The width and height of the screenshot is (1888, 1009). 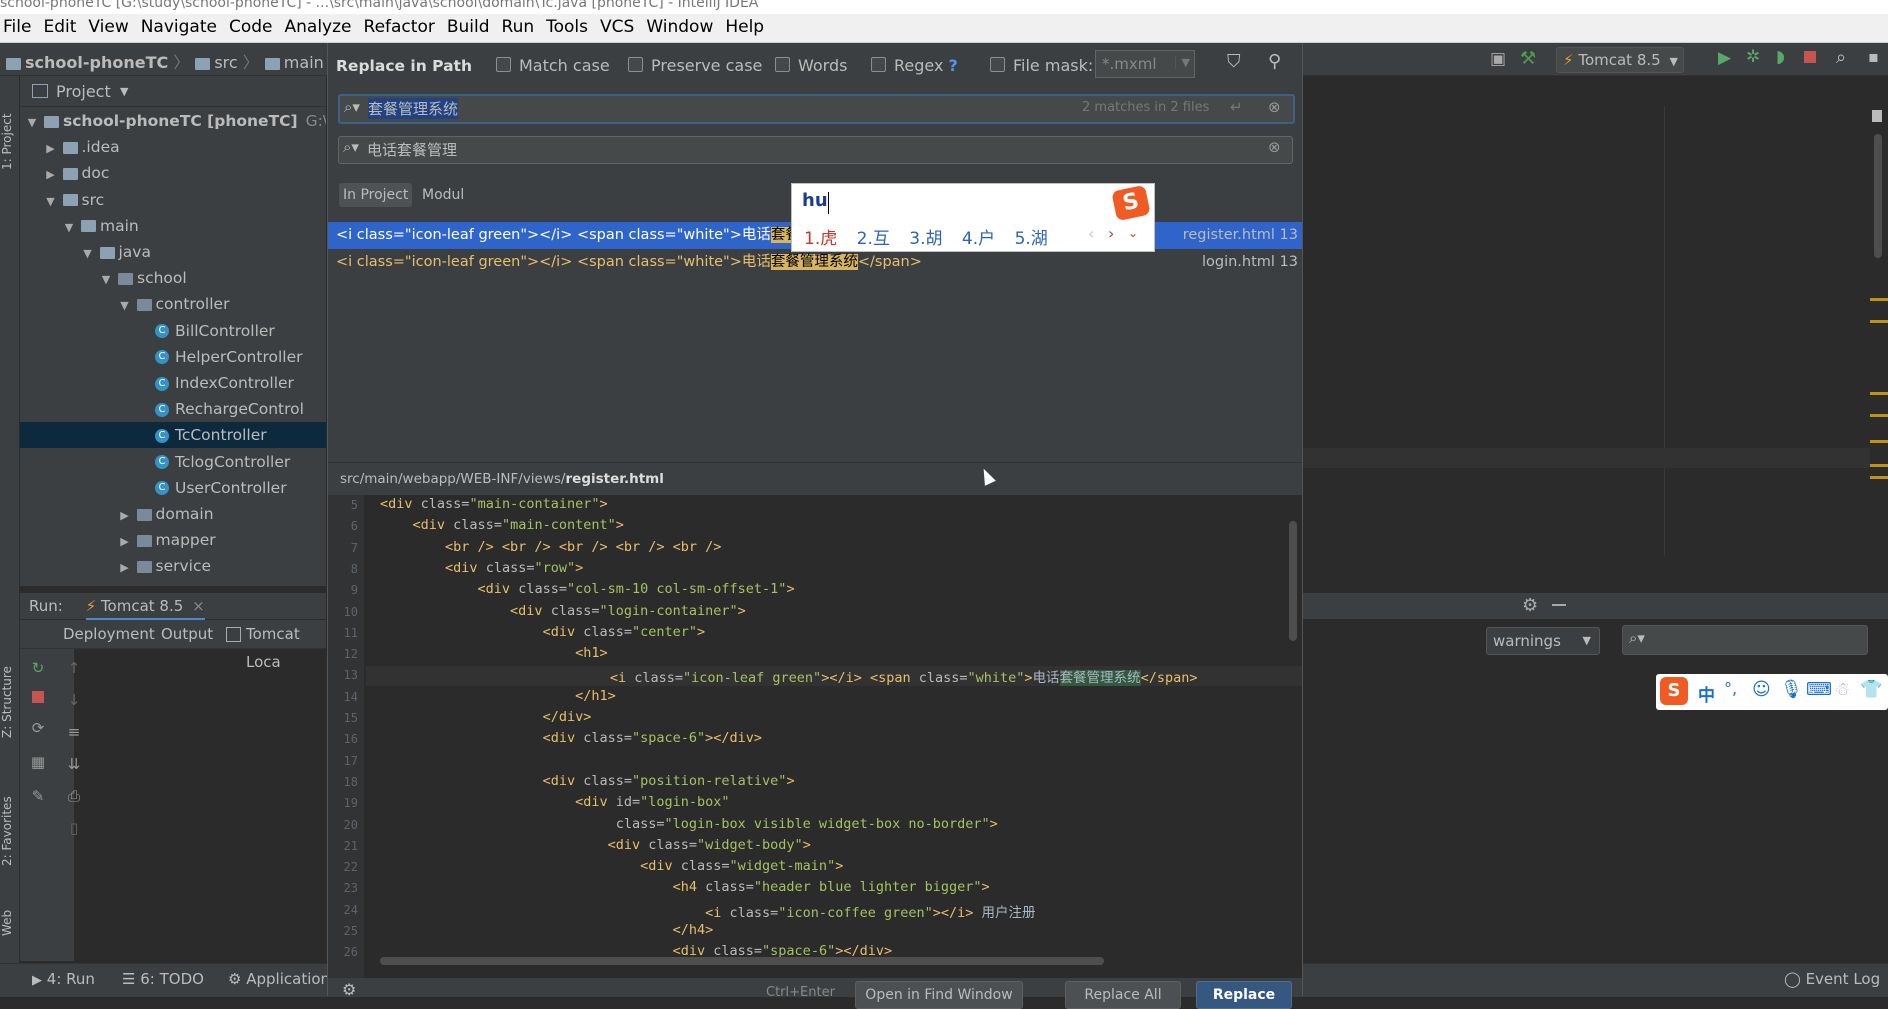 I want to click on menu-run: Run, so click(x=521, y=25).